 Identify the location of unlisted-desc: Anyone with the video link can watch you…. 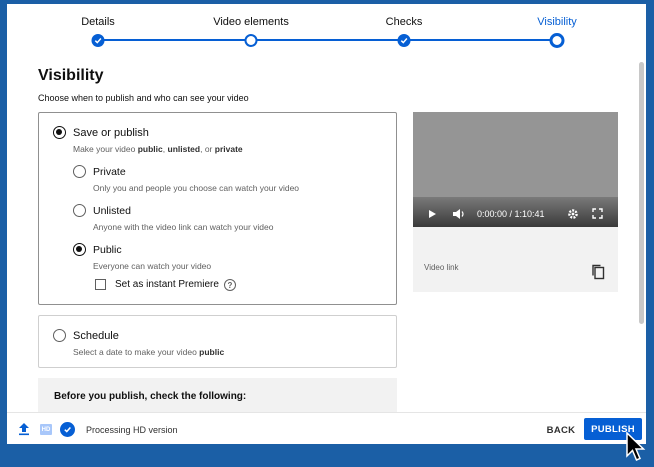
(183, 227).